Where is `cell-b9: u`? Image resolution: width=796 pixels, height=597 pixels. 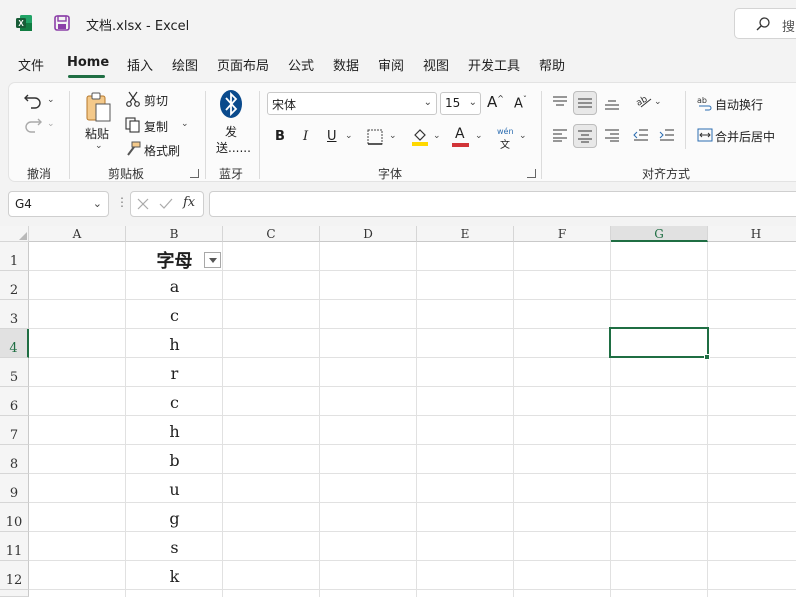 cell-b9: u is located at coordinates (174, 489).